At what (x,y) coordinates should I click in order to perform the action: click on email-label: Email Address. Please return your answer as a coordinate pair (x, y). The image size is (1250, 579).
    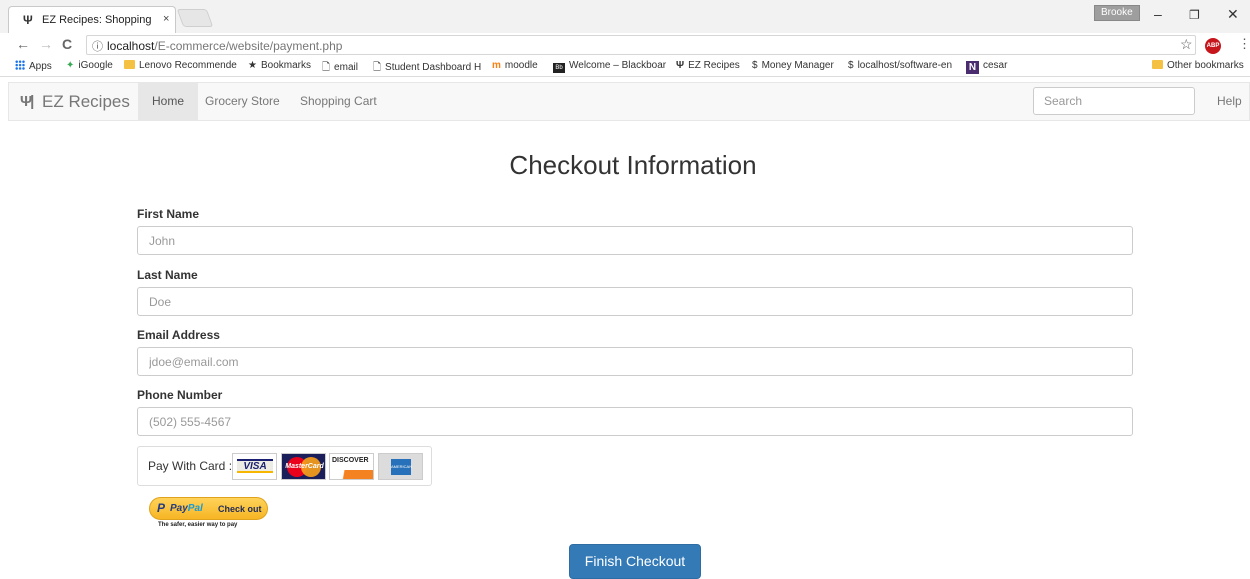
    Looking at the image, I should click on (178, 335).